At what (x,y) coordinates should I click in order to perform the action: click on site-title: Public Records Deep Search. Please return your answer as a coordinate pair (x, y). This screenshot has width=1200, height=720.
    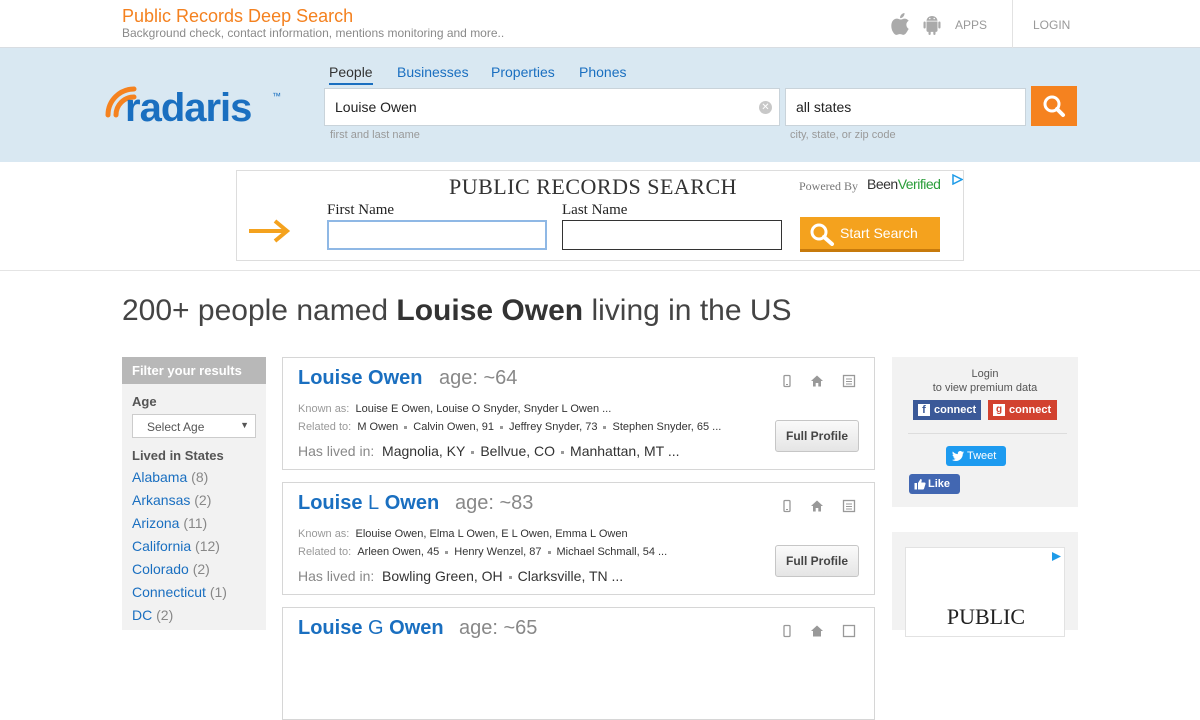
    Looking at the image, I should click on (237, 16).